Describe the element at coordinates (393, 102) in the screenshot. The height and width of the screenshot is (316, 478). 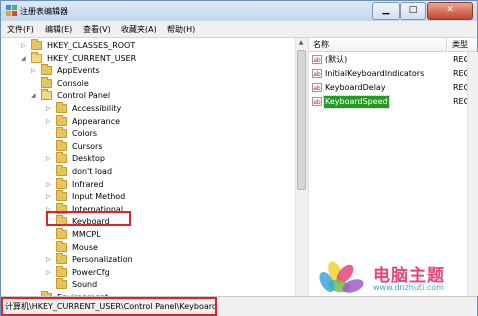
I see `value-row: ab KeyboardSpeed REG_` at that location.